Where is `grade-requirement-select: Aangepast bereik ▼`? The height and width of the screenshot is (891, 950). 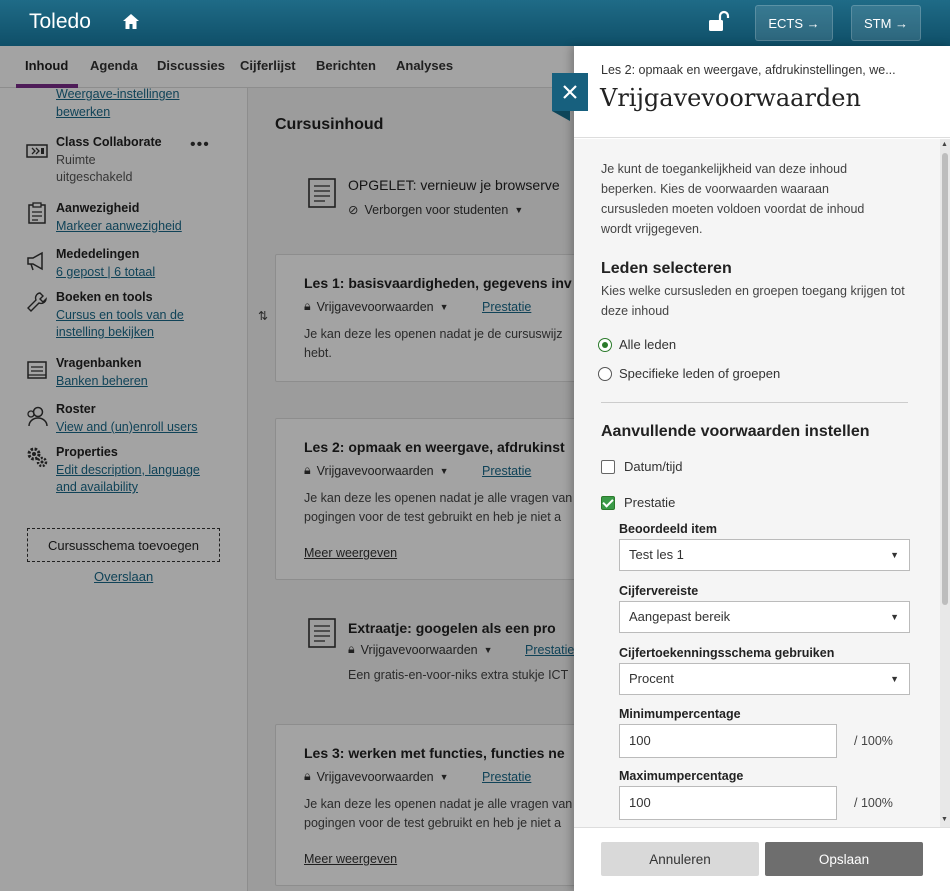
grade-requirement-select: Aangepast bereik ▼ is located at coordinates (764, 617).